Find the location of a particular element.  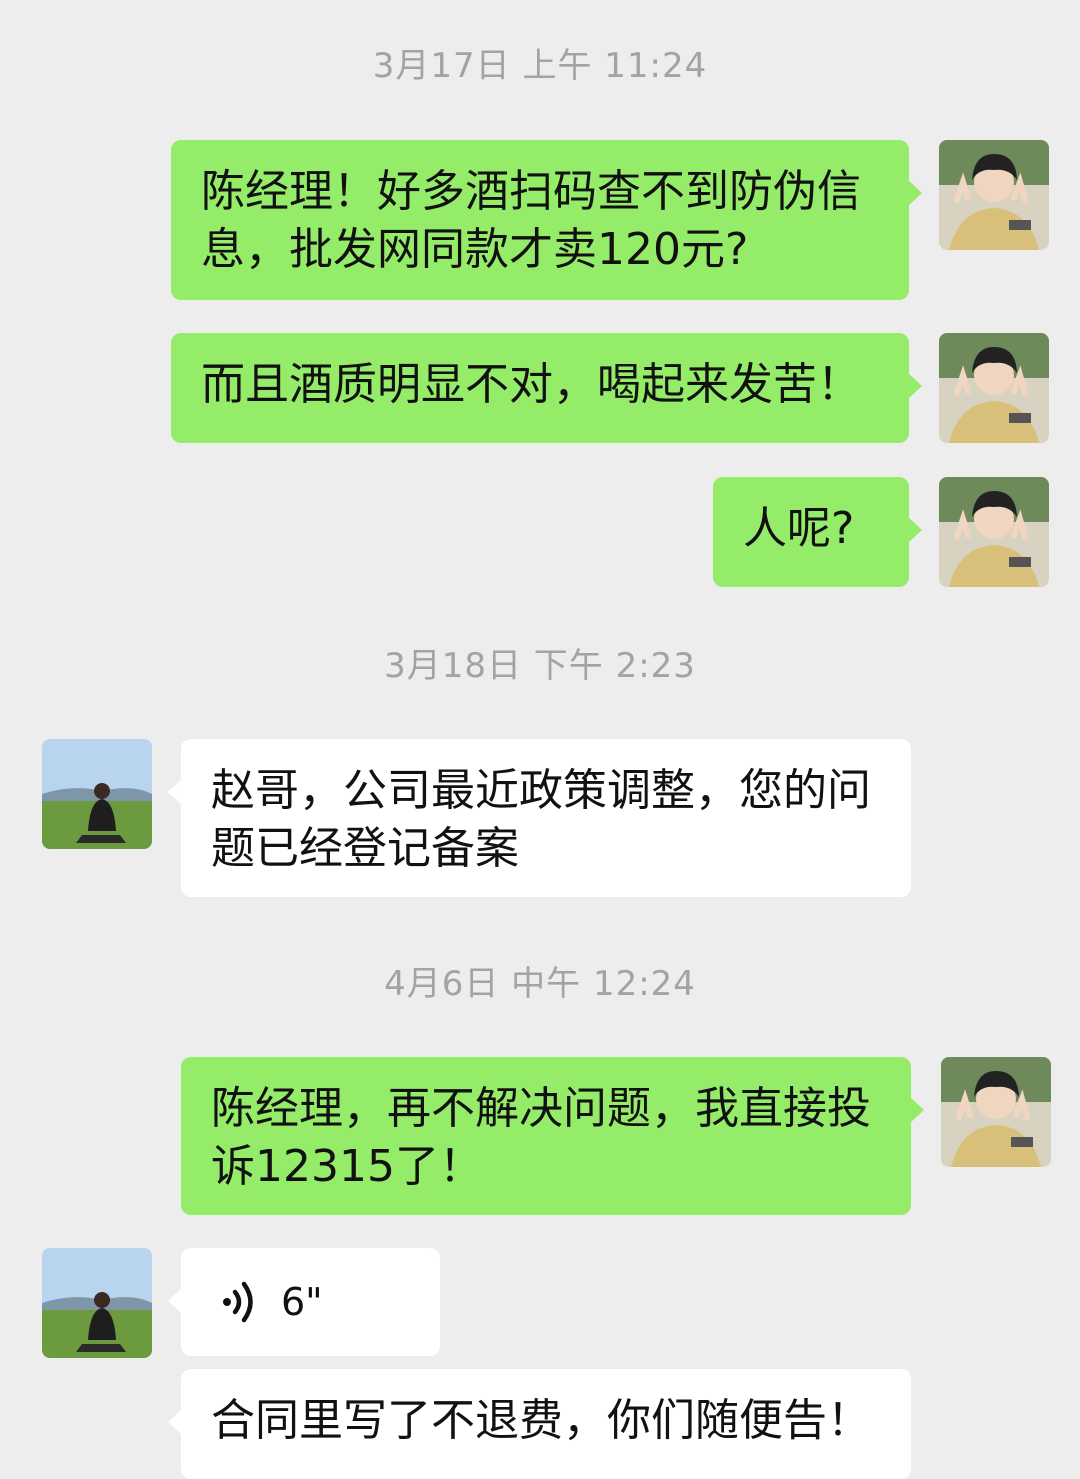

message-bubble-sent: 陈经理，再不解决问题，我直接投诉12315了！ is located at coordinates (552, 1136).